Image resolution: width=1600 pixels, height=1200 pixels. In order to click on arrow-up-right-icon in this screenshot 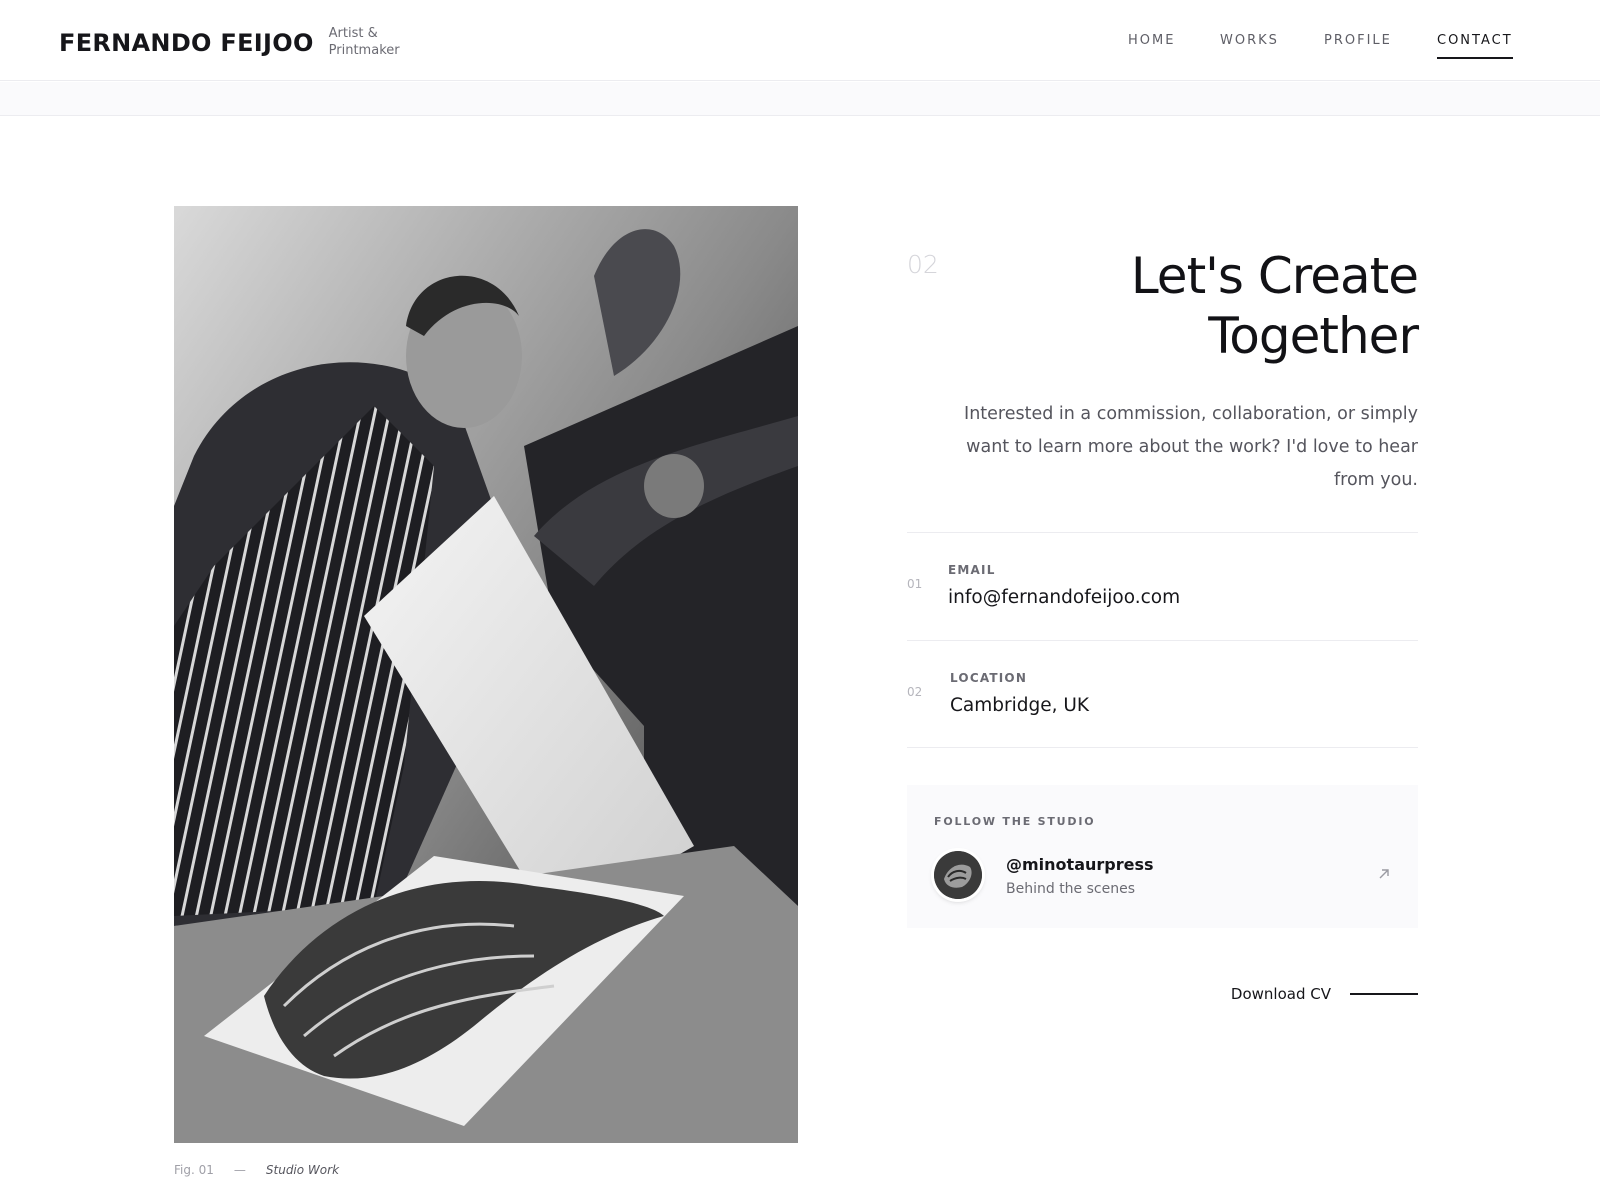, I will do `click(1384, 874)`.